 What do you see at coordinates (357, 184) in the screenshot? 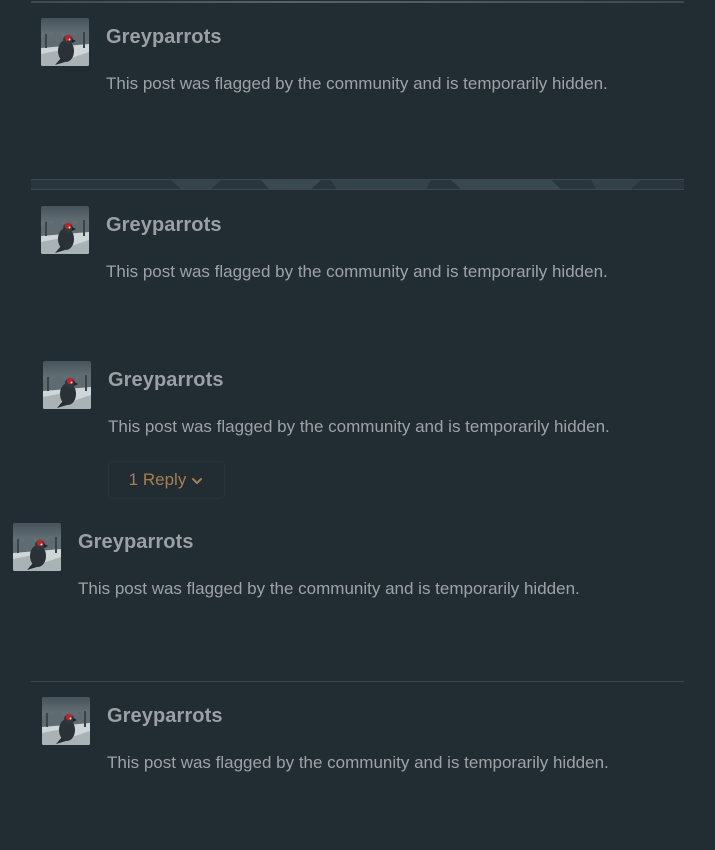
I see `post-divider-band` at bounding box center [357, 184].